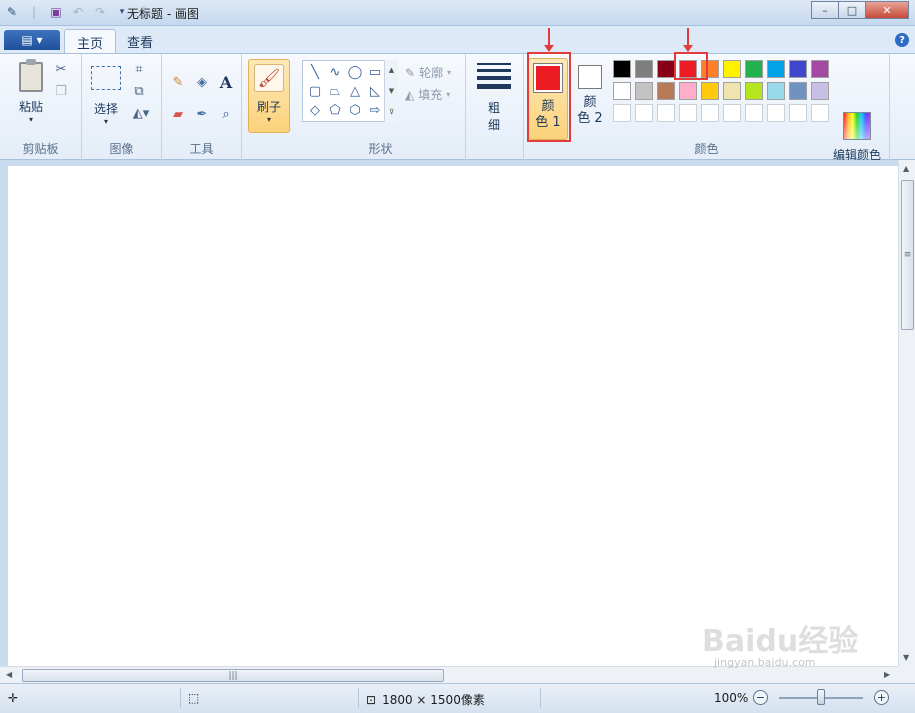 Image resolution: width=915 pixels, height=713 pixels. I want to click on help-icon: ?, so click(902, 40).